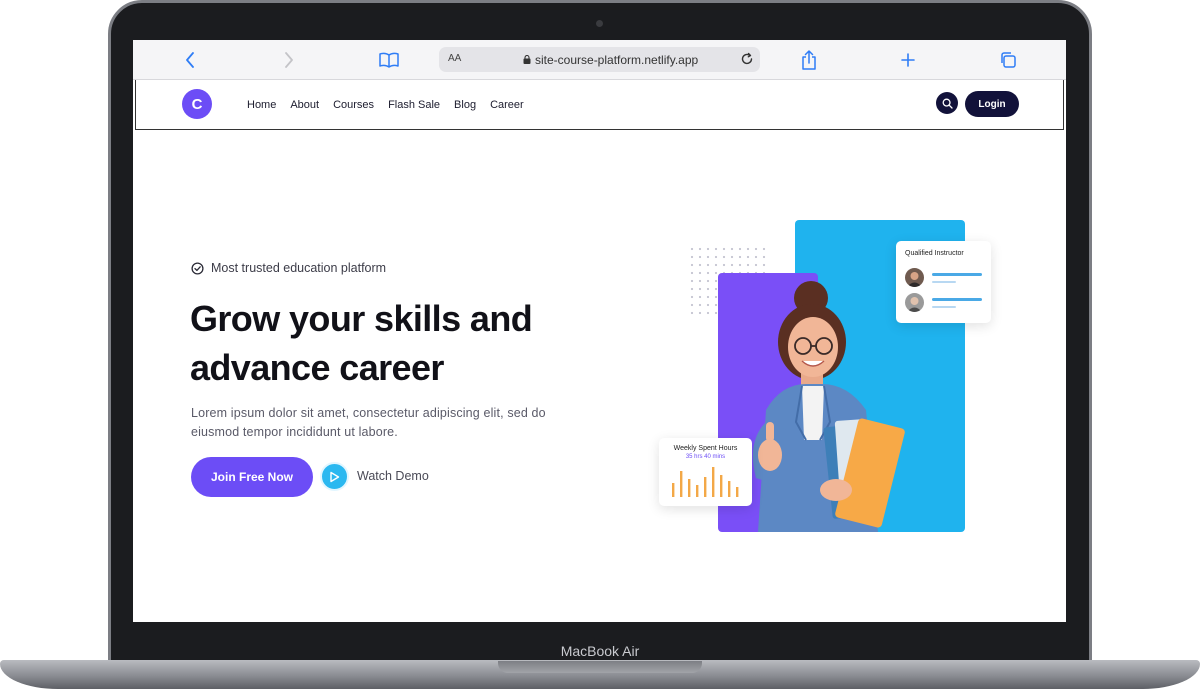  I want to click on hero-headline-line1: Grow your skills and, so click(361, 318).